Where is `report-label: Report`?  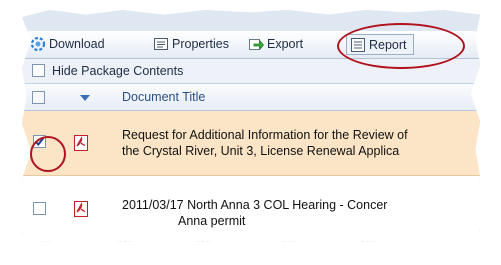
report-label: Report is located at coordinates (388, 44).